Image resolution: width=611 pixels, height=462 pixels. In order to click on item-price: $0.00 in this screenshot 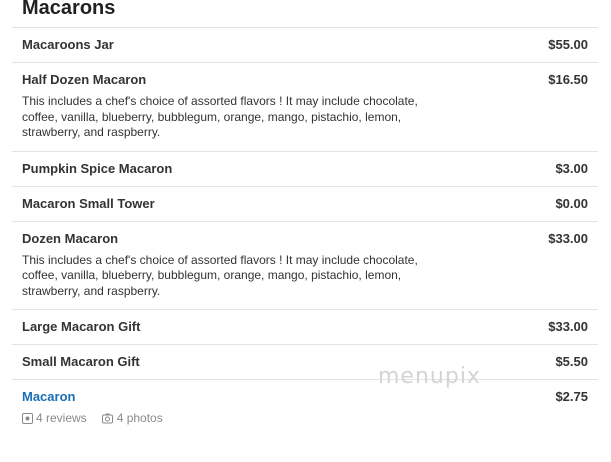, I will do `click(571, 203)`.